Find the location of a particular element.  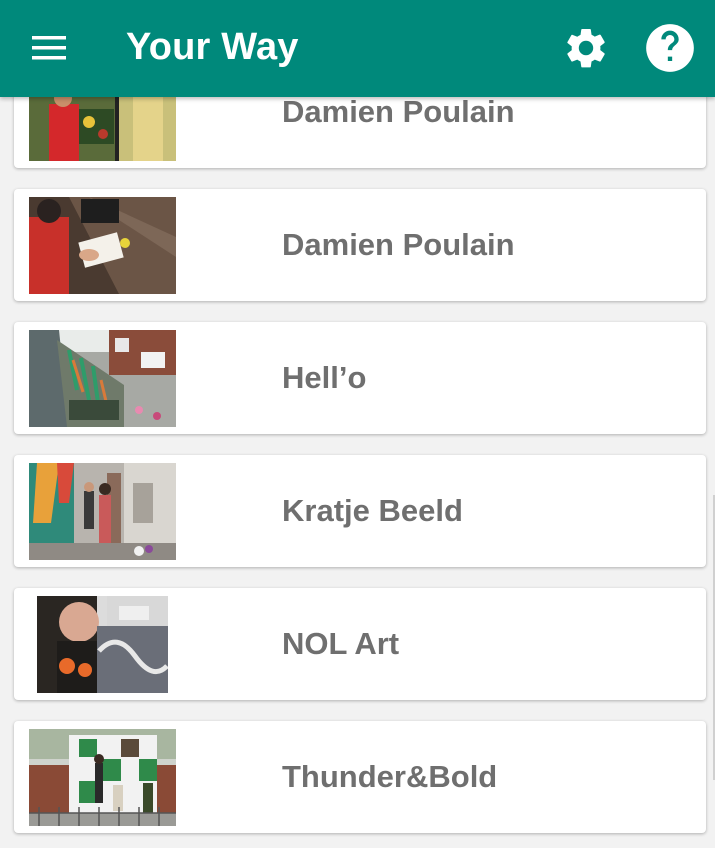

list-item: Thunder&Bold is located at coordinates (360, 777).